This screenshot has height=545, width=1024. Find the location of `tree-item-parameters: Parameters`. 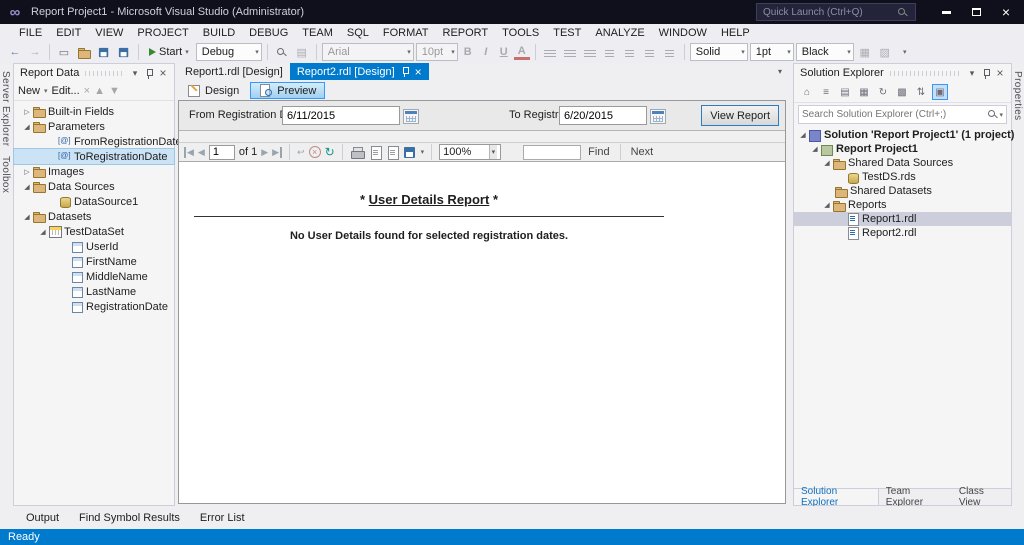

tree-item-parameters: Parameters is located at coordinates (94, 126).